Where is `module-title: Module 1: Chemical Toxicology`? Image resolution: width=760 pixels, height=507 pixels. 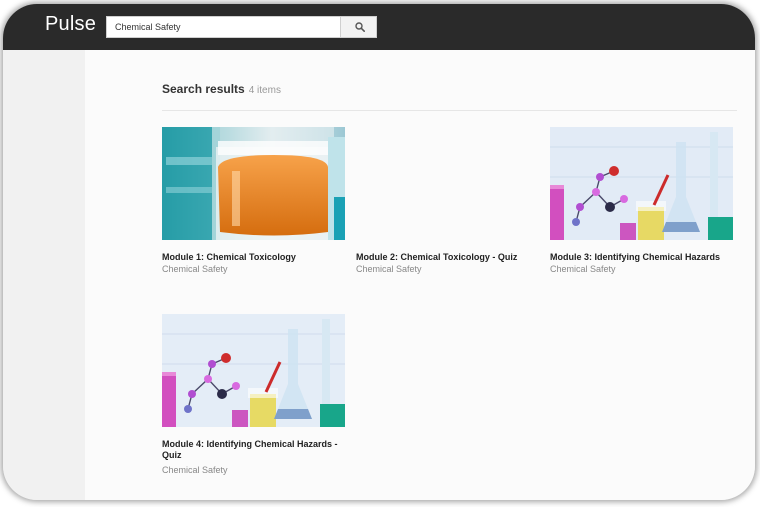 module-title: Module 1: Chemical Toxicology is located at coordinates (254, 257).